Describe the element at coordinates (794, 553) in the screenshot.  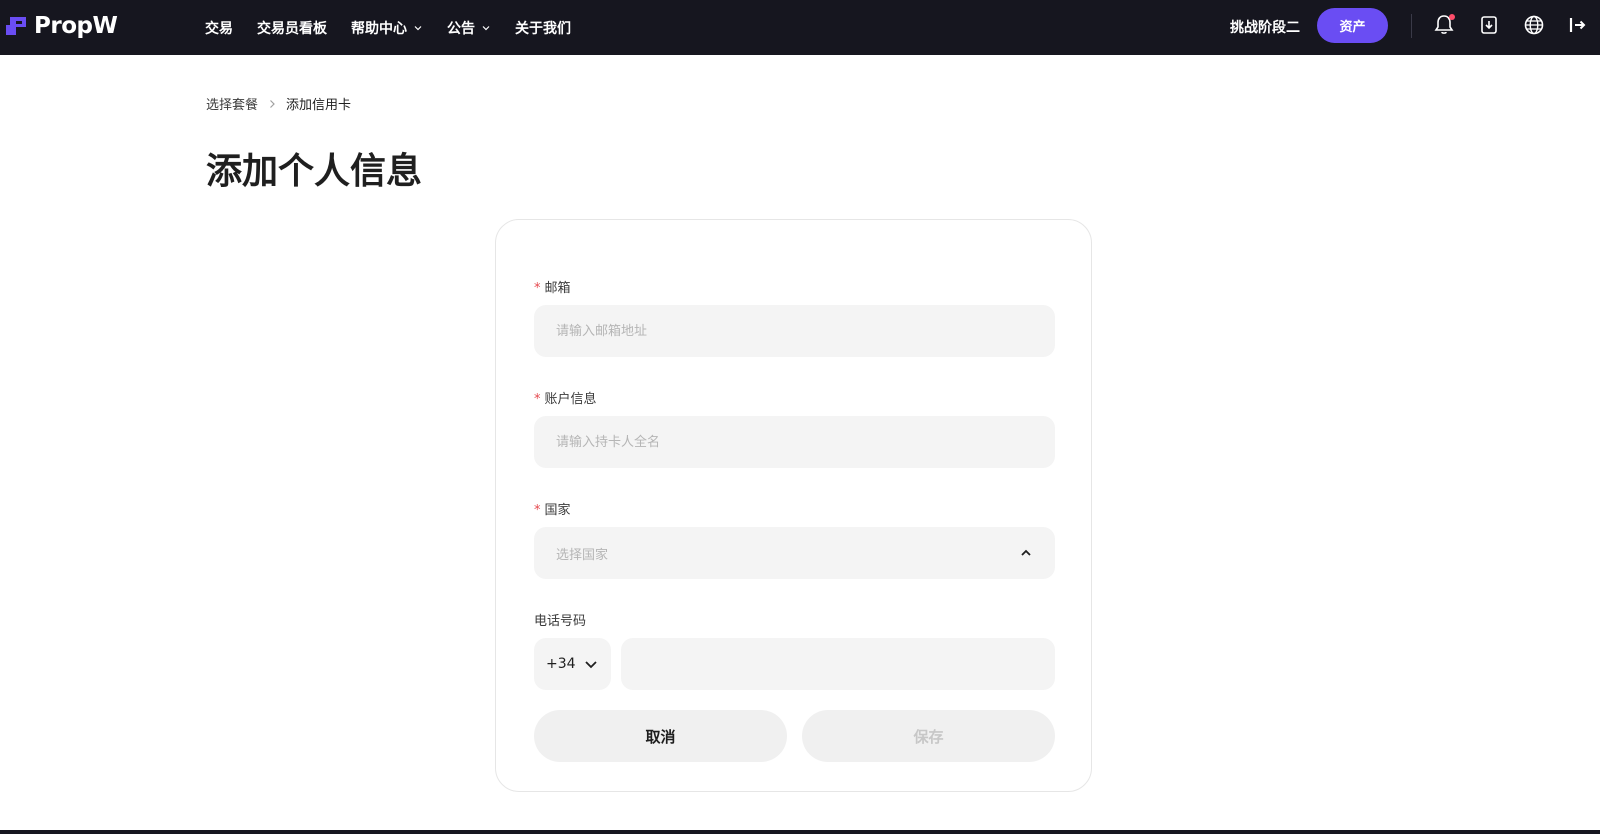
I see `country-select: 选择国家` at that location.